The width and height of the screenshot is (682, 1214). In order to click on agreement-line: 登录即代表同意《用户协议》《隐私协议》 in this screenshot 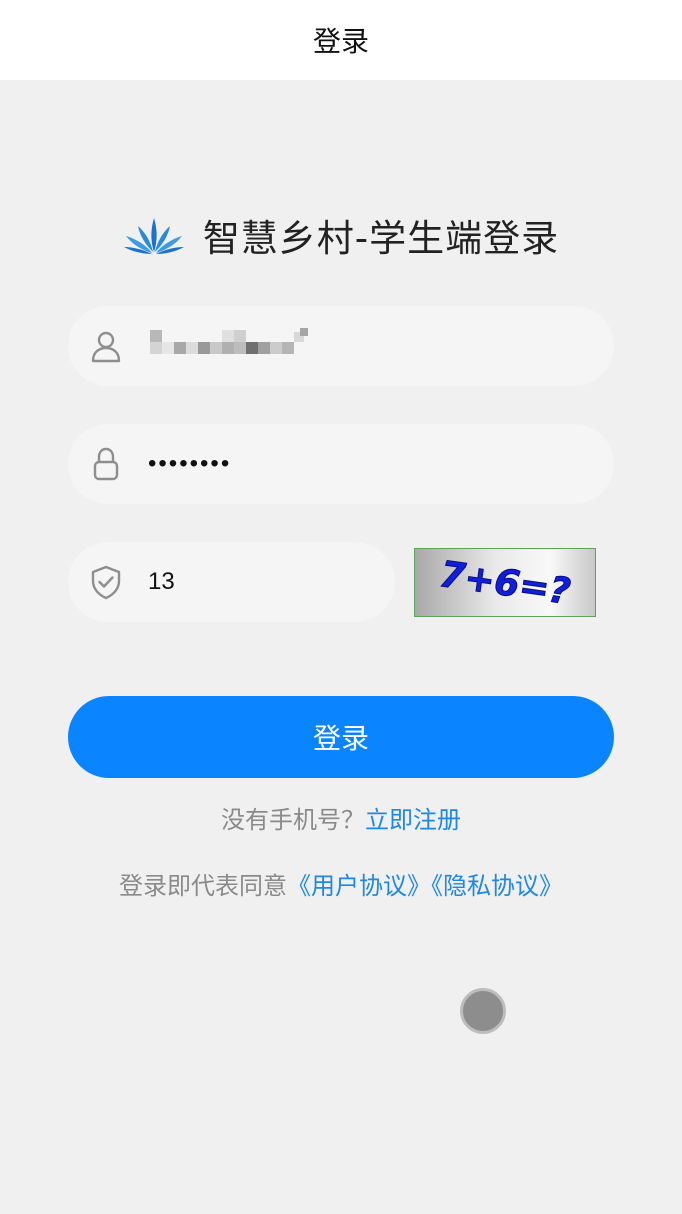, I will do `click(341, 886)`.